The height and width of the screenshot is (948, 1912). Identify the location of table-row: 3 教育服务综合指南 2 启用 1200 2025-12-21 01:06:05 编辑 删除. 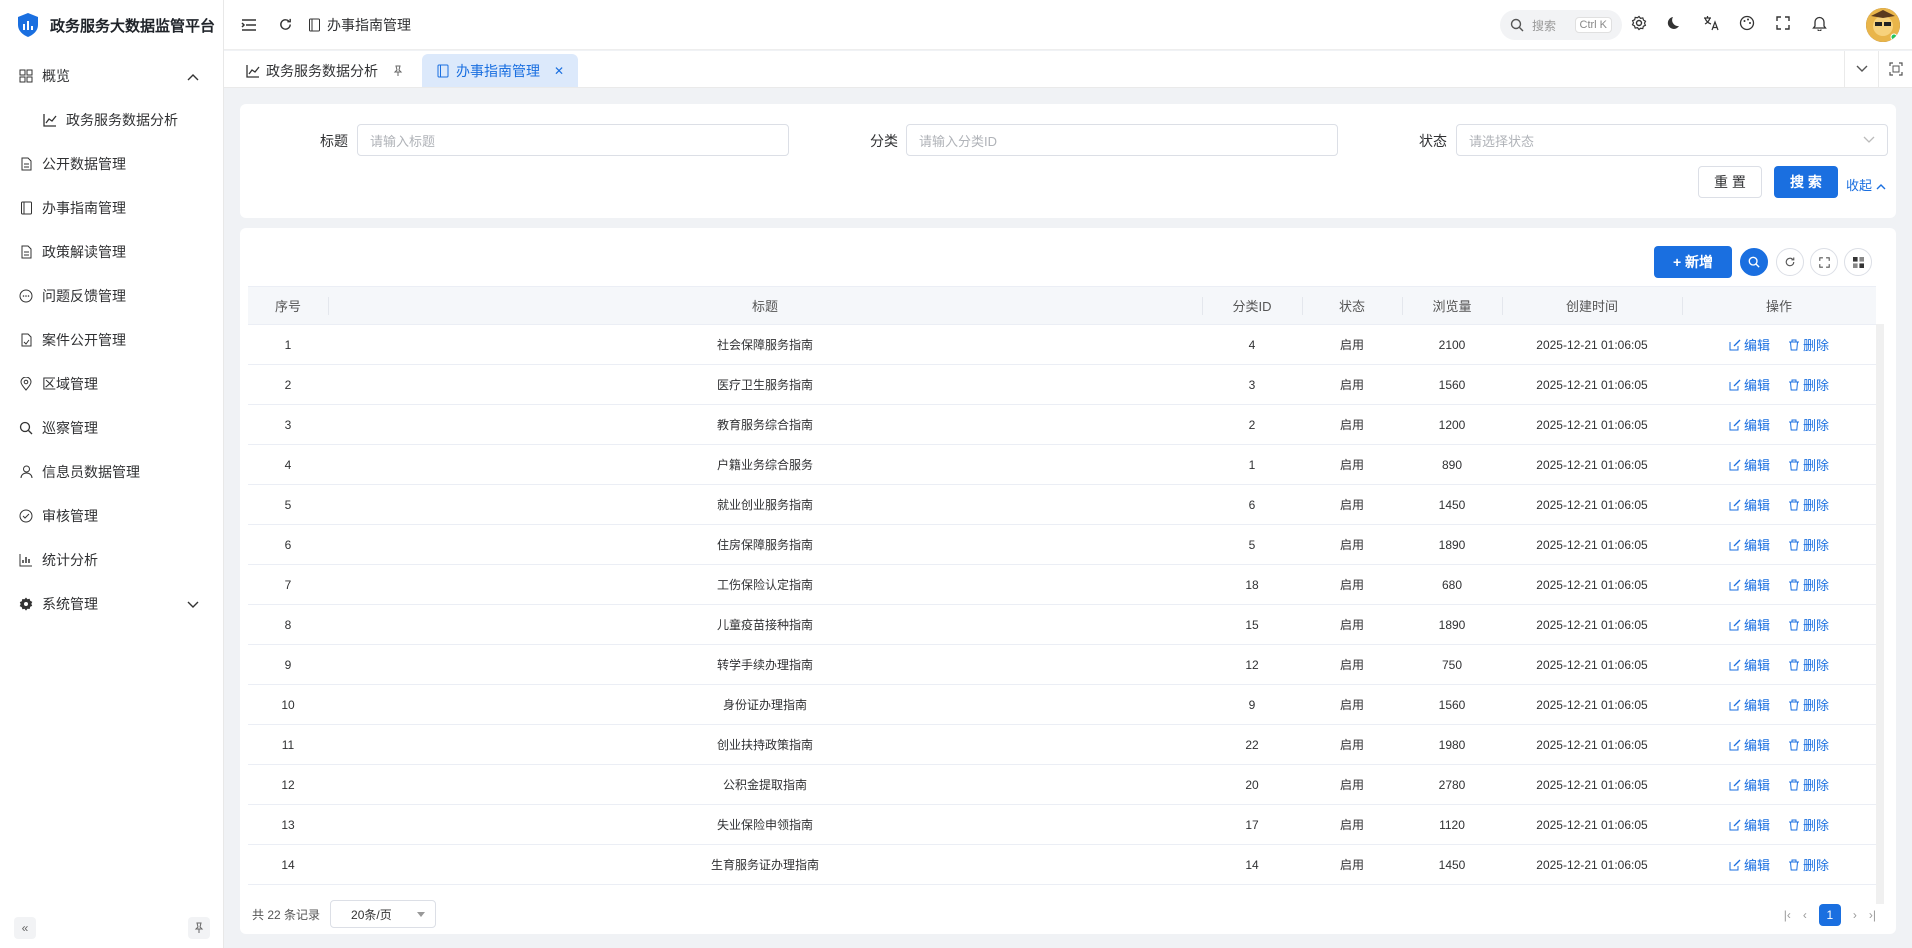
(1062, 424).